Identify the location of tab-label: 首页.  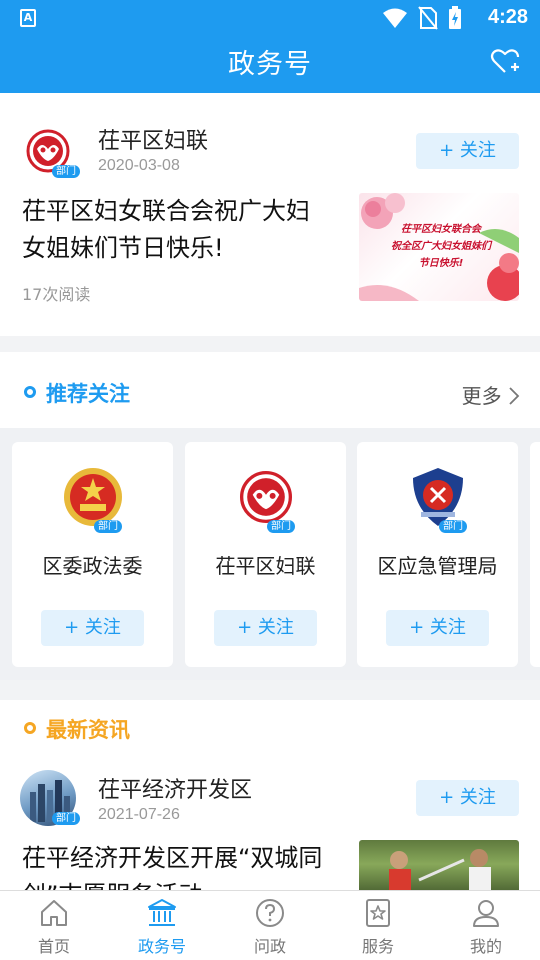
(53, 946).